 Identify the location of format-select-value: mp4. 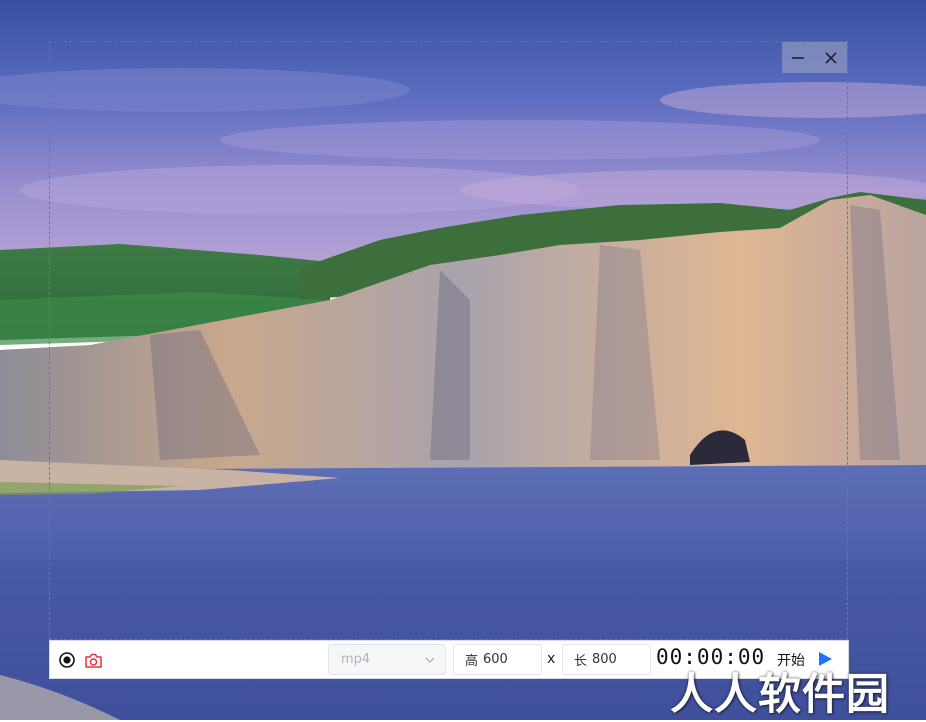
(356, 659).